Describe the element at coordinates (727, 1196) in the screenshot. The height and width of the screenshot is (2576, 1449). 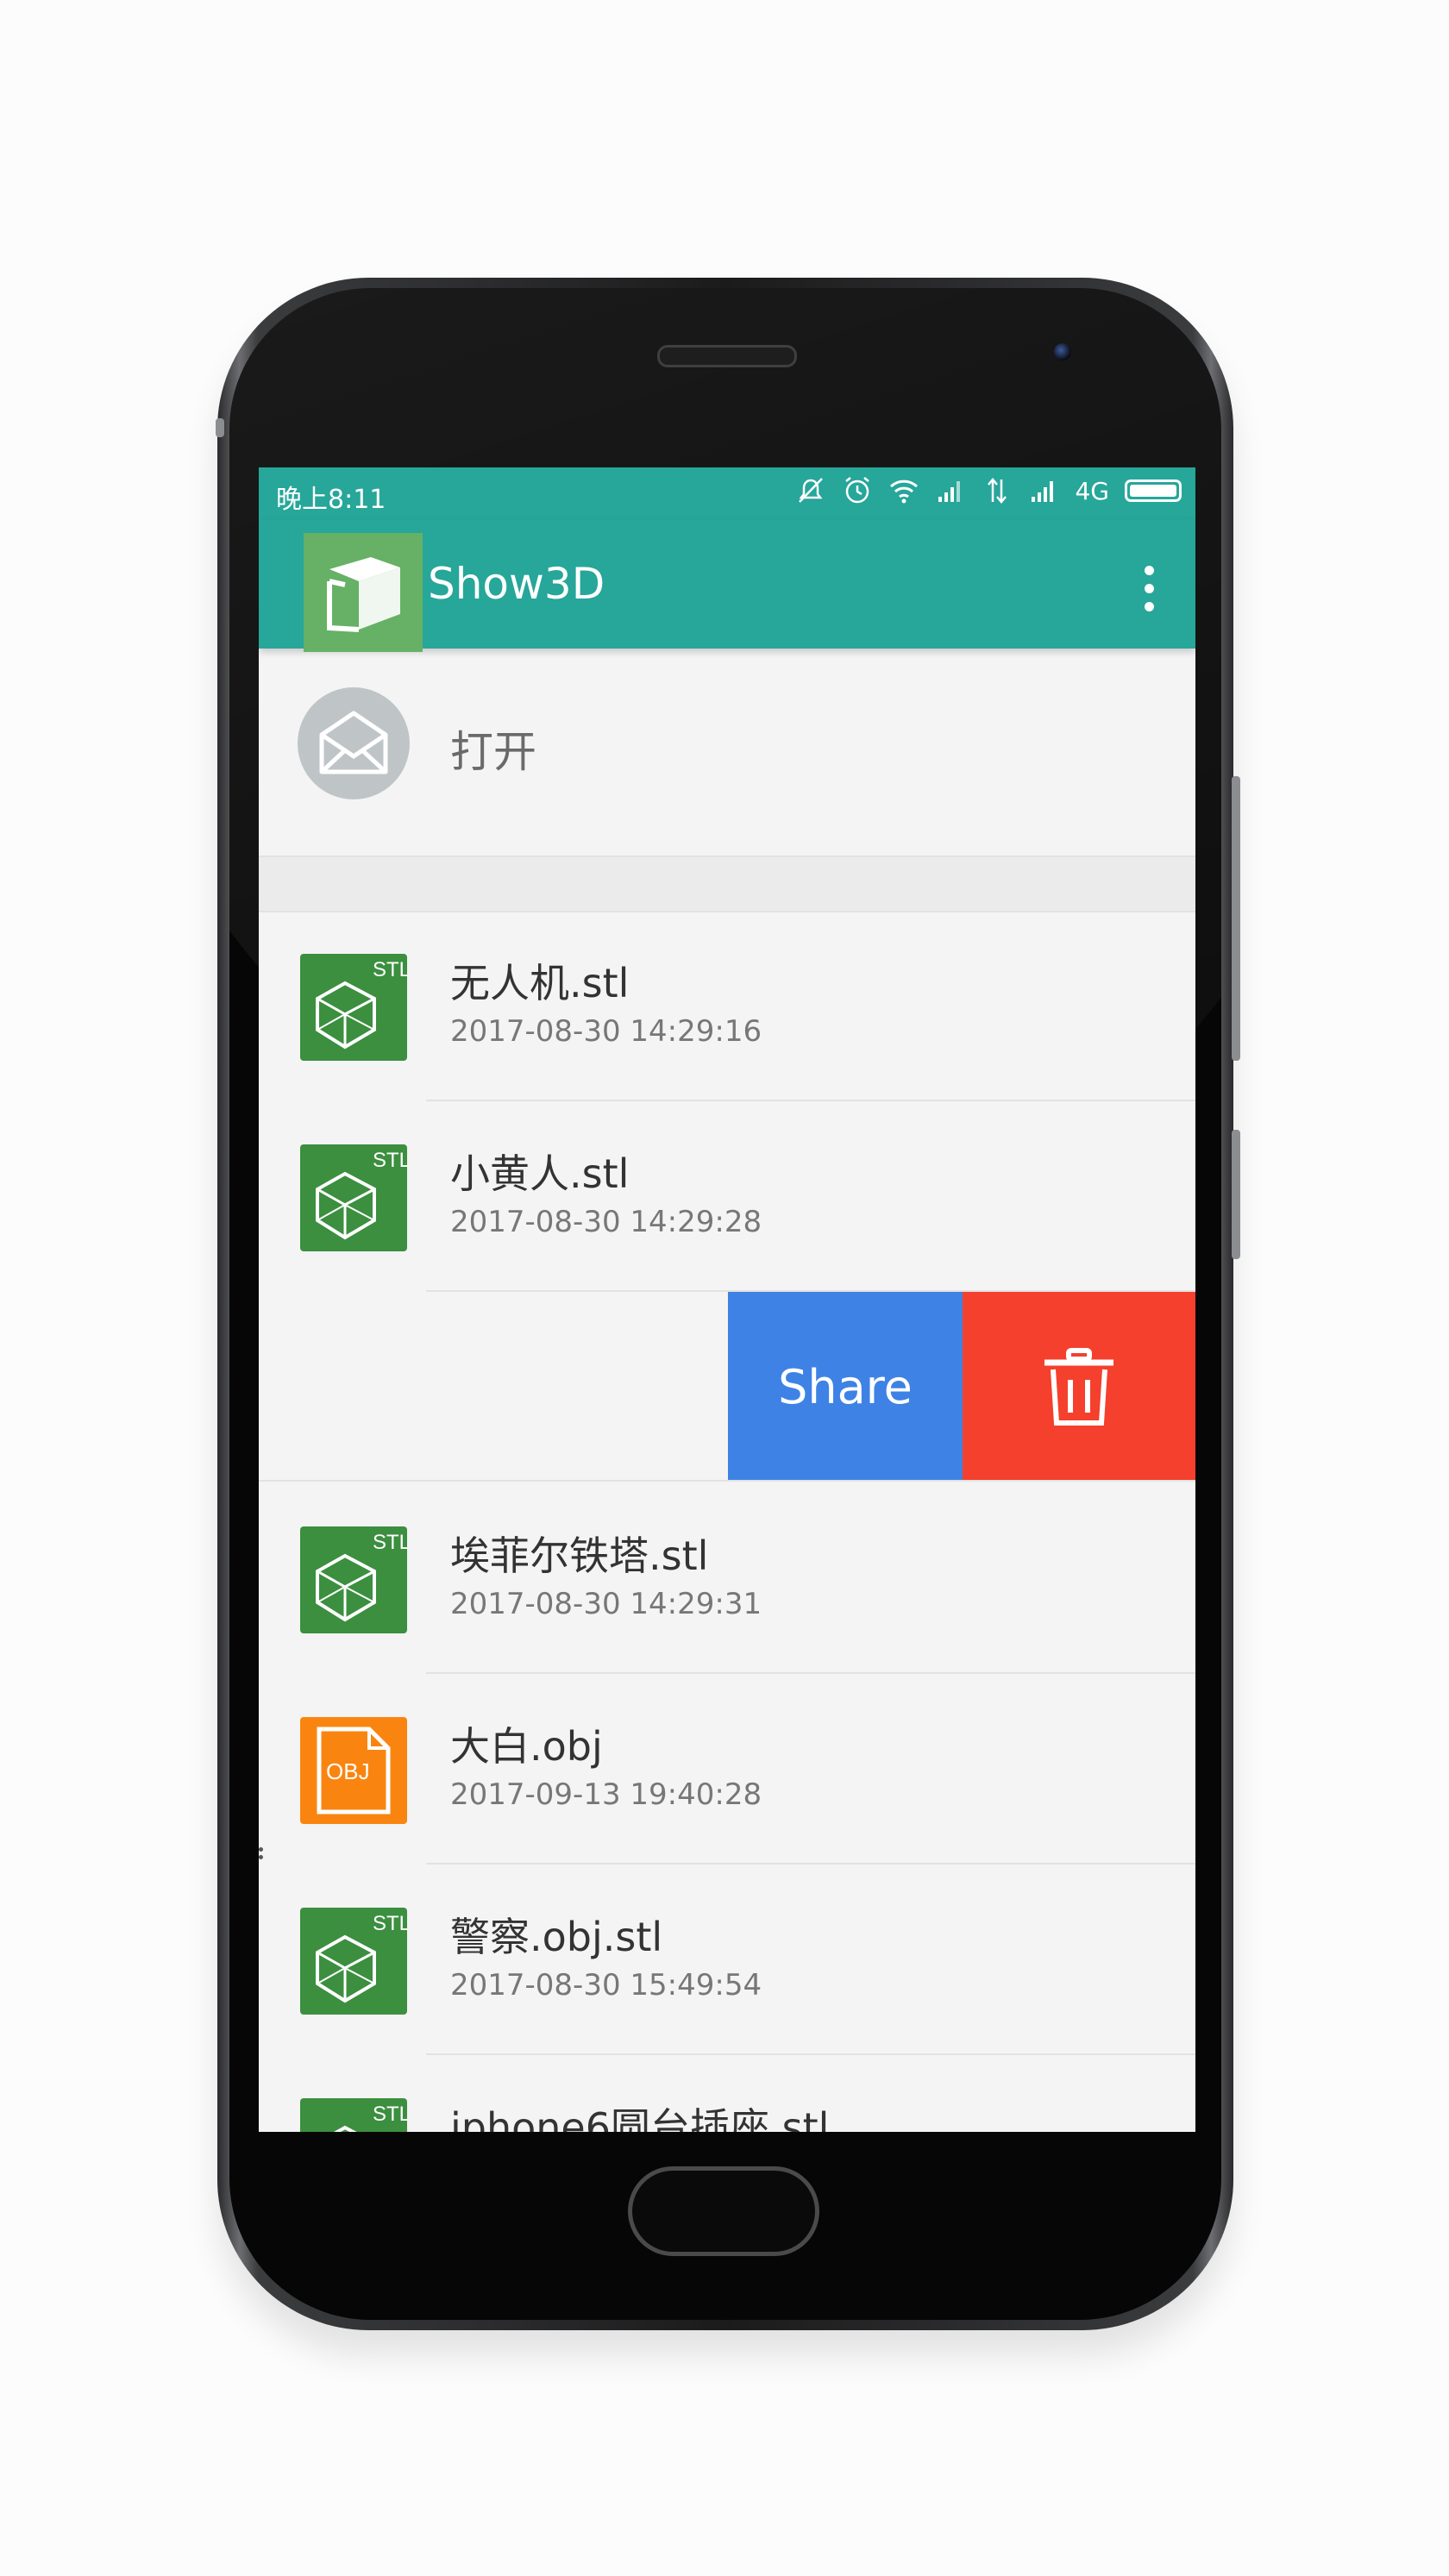
I see `list-item: STL 小黄人.stl 2017-08-30 14:29:28` at that location.